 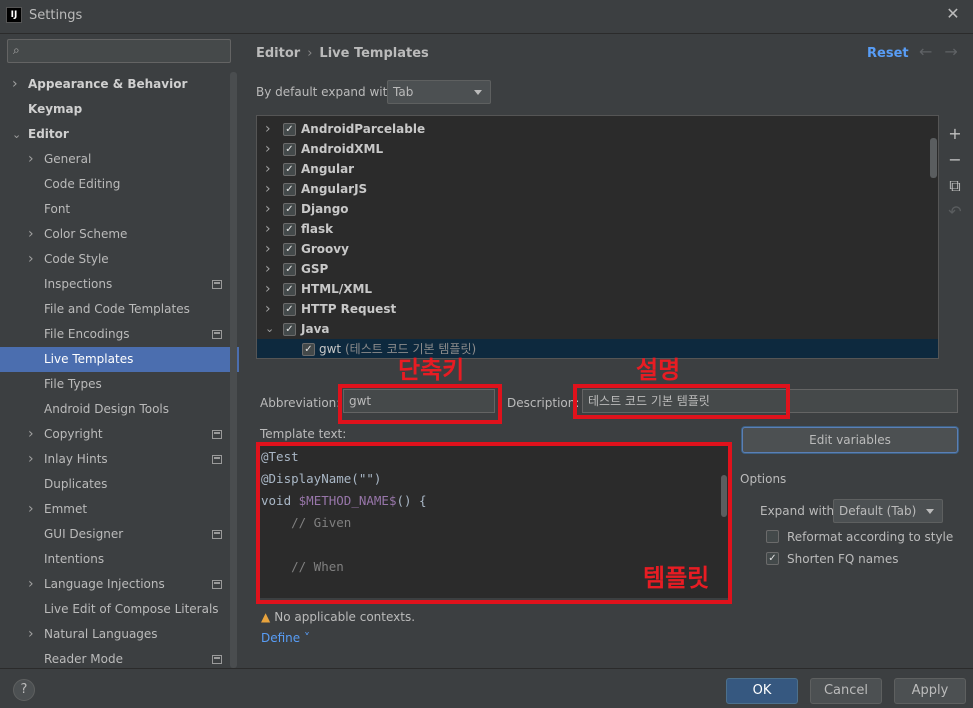 I want to click on search-input, so click(x=129, y=51).